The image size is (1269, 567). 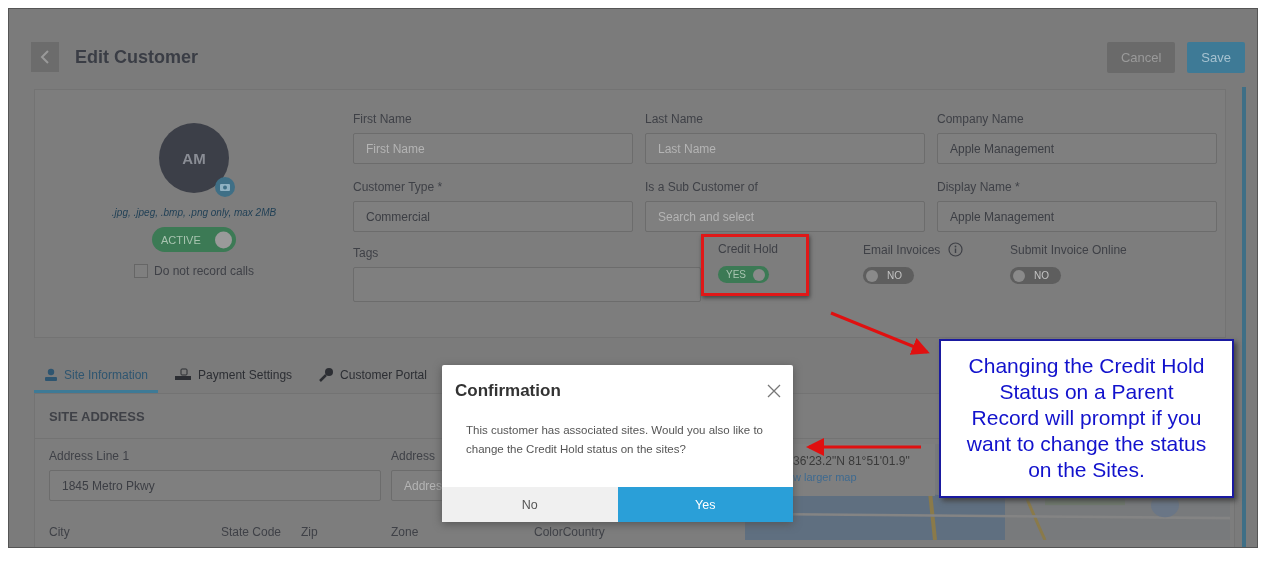 What do you see at coordinates (743, 274) in the screenshot?
I see `toggle-switch: YES` at bounding box center [743, 274].